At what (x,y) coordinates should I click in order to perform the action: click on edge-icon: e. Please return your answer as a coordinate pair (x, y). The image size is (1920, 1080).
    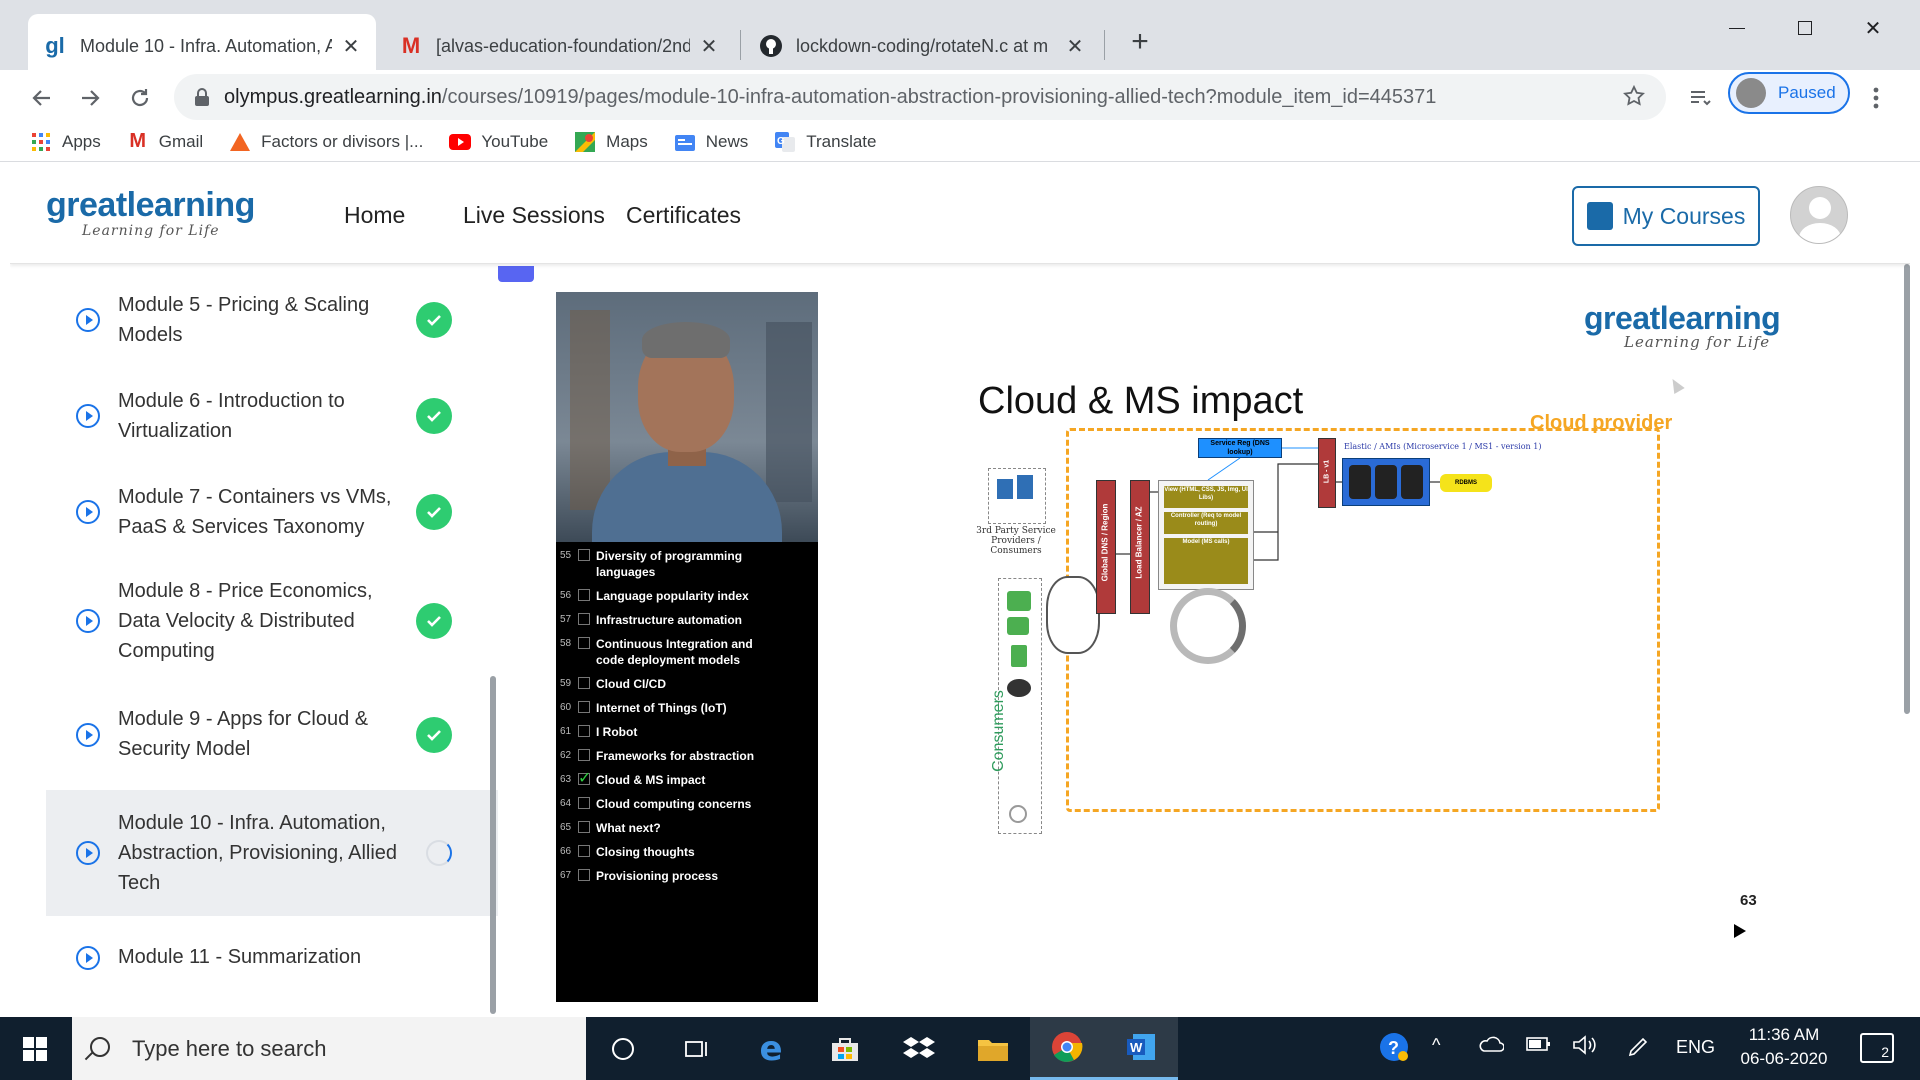
    Looking at the image, I should click on (771, 1048).